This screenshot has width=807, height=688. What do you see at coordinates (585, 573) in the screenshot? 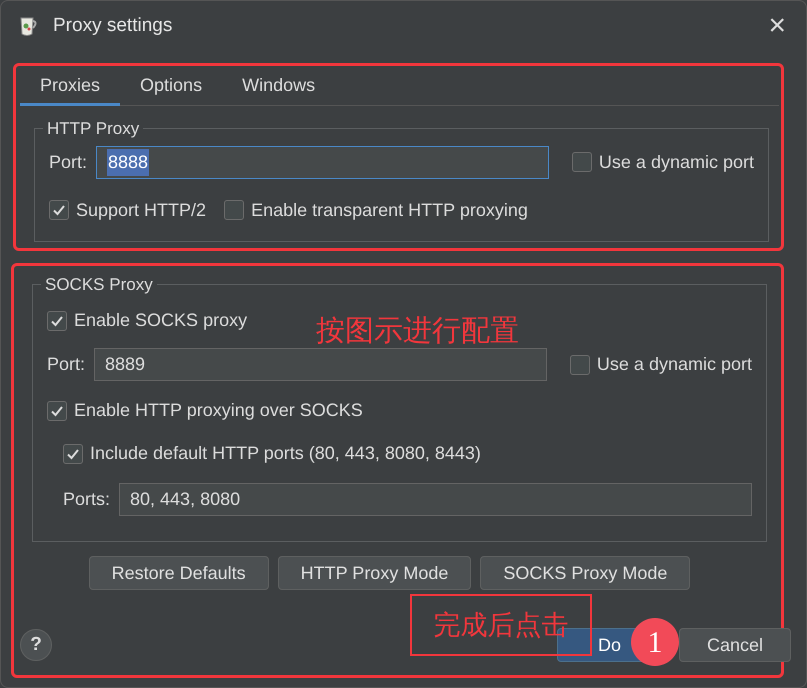
I see `mode-button: SOCKS Proxy Mode` at bounding box center [585, 573].